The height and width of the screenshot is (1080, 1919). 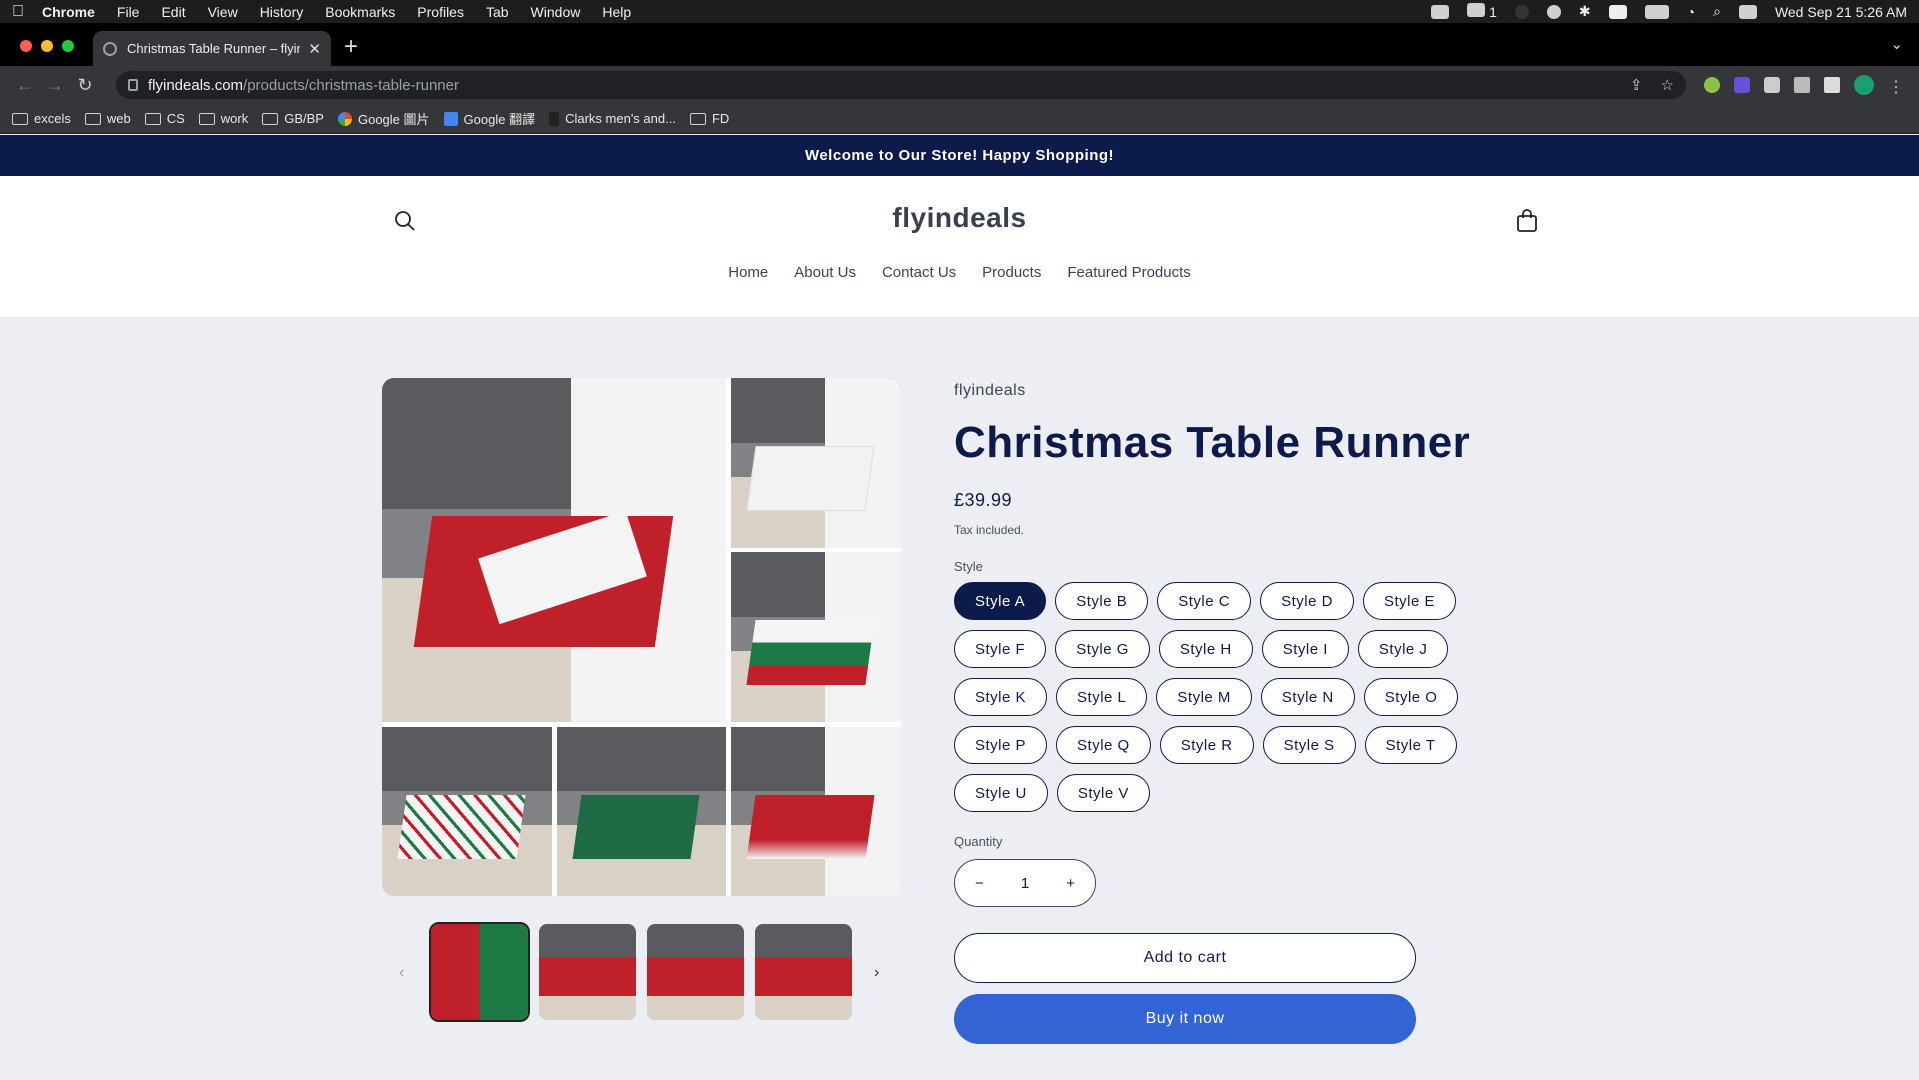 What do you see at coordinates (1553, 11) in the screenshot?
I see `play-icon` at bounding box center [1553, 11].